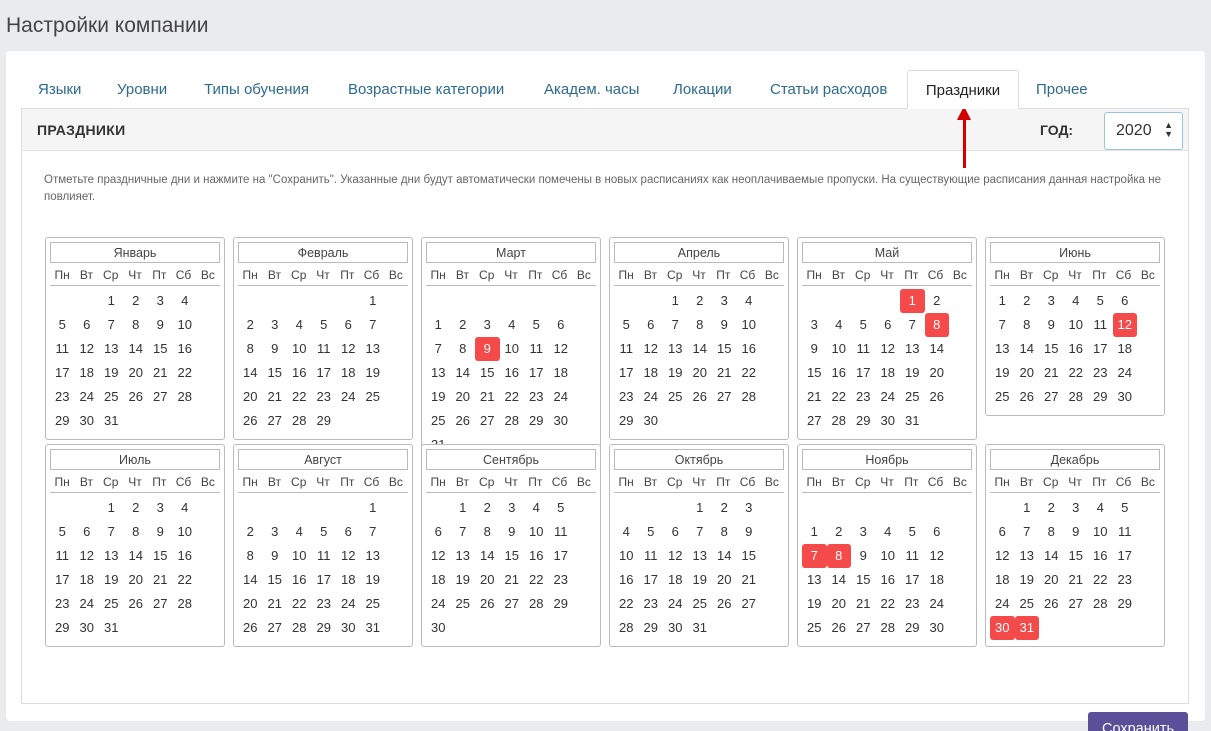 The image size is (1211, 731). What do you see at coordinates (426, 89) in the screenshot?
I see `tab-age-categories: Возрастные категории` at bounding box center [426, 89].